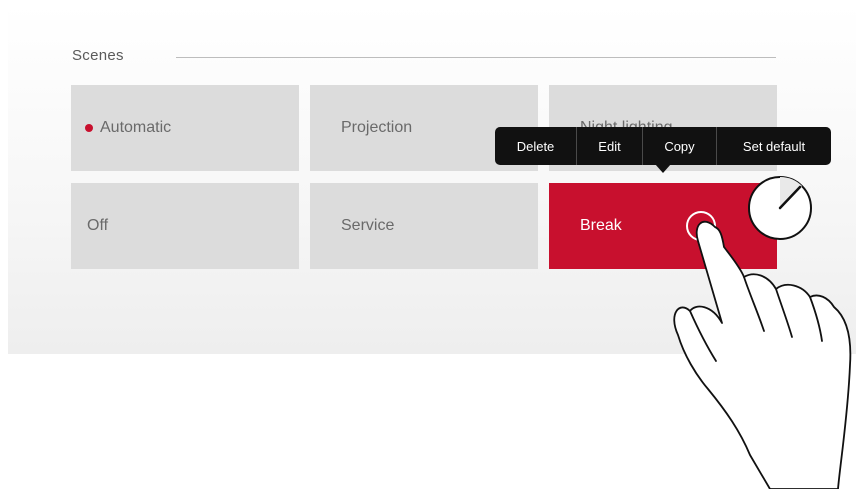 The image size is (856, 489). I want to click on menu-caret, so click(663, 168).